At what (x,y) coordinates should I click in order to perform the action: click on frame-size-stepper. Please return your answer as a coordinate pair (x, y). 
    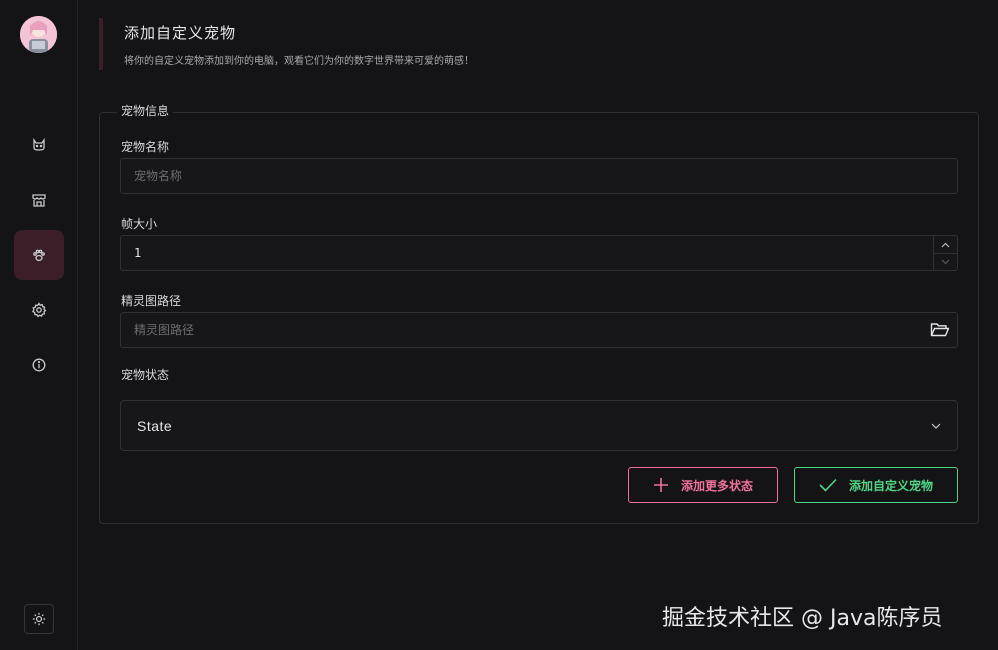
    Looking at the image, I should click on (945, 253).